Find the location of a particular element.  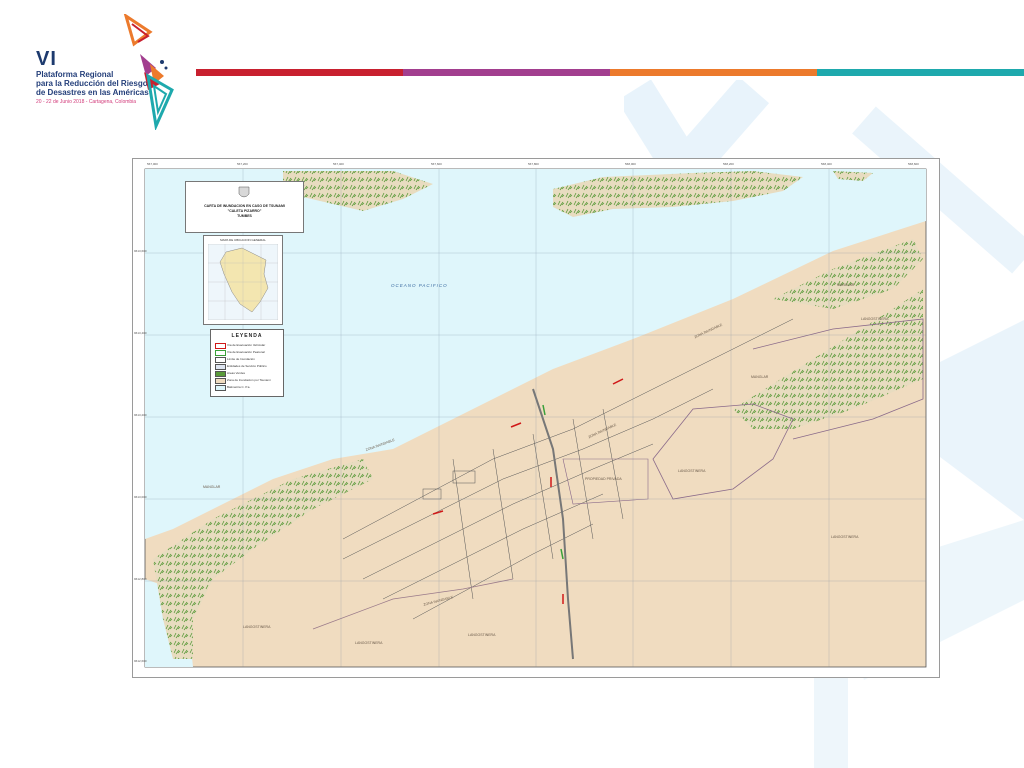

legend-item-vehicular: Vía de Evacuación Vehicular is located at coordinates (246, 345).